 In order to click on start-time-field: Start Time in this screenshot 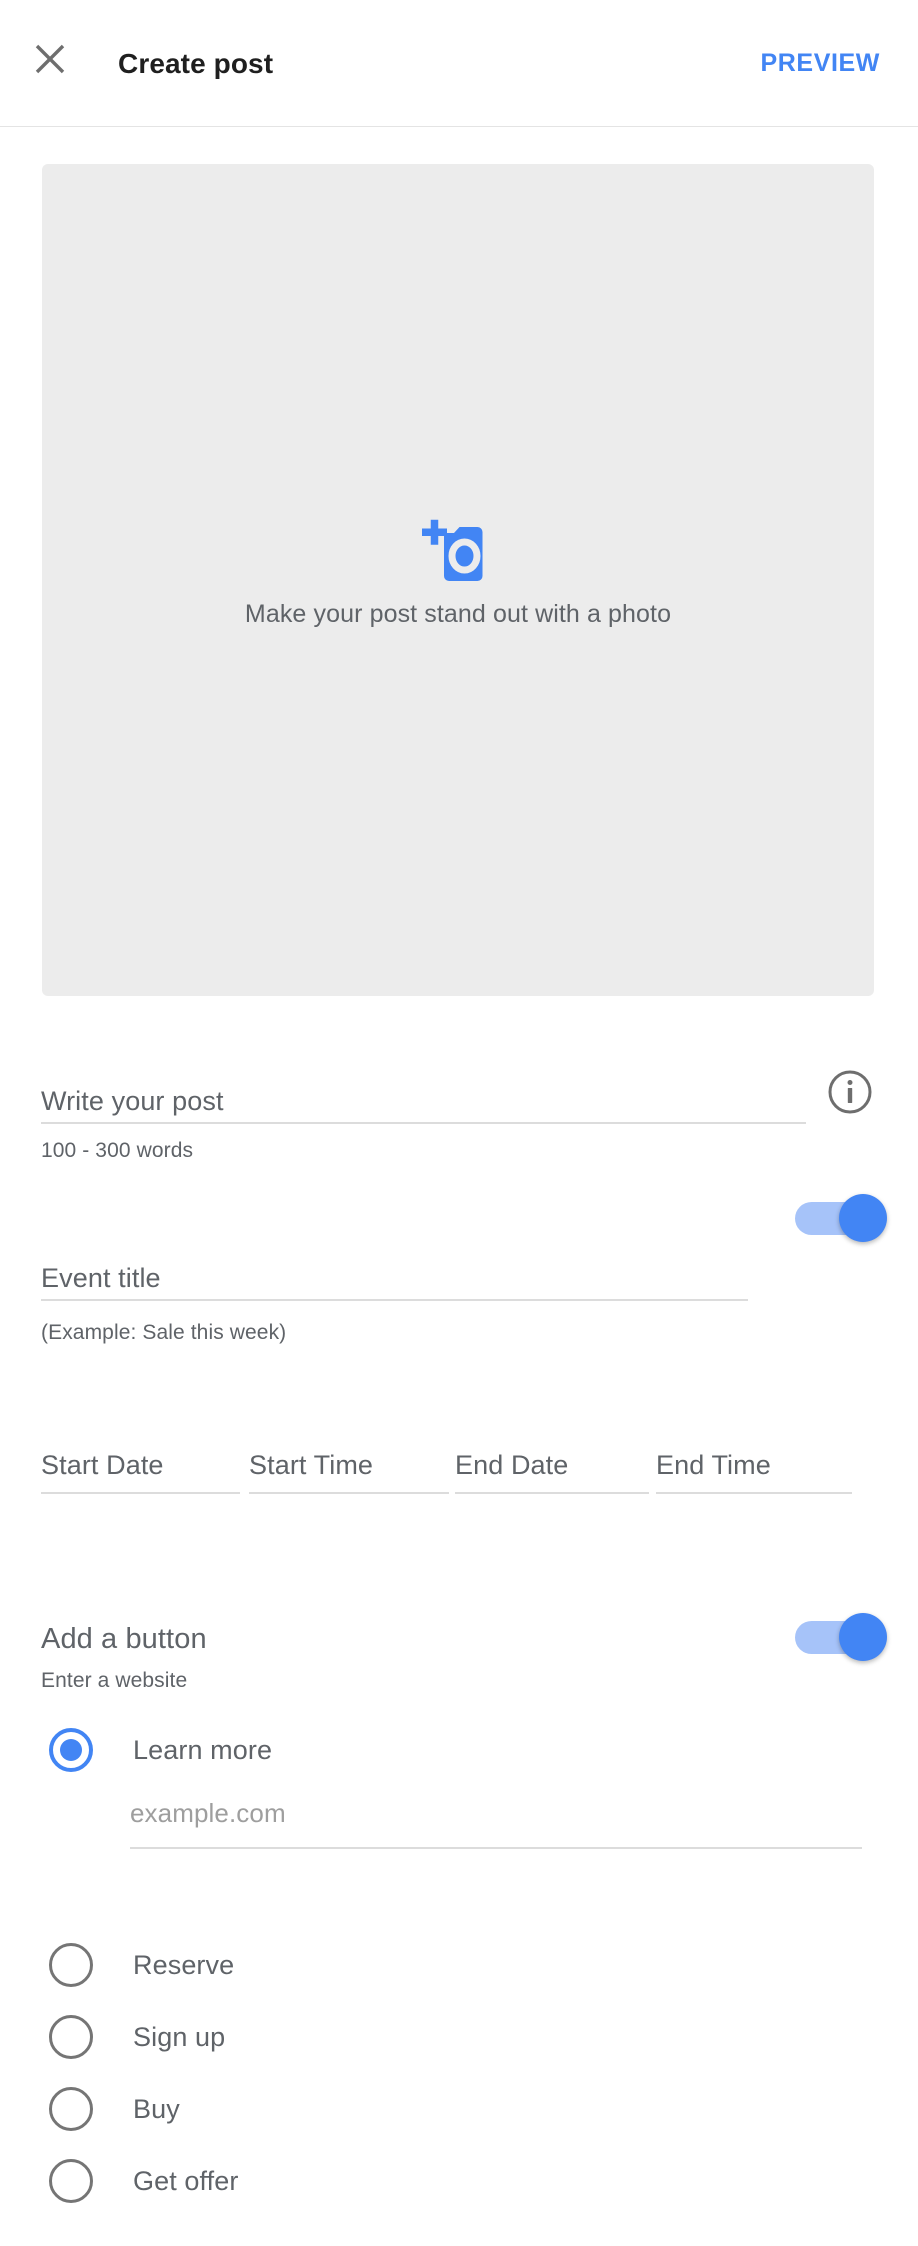, I will do `click(349, 1472)`.